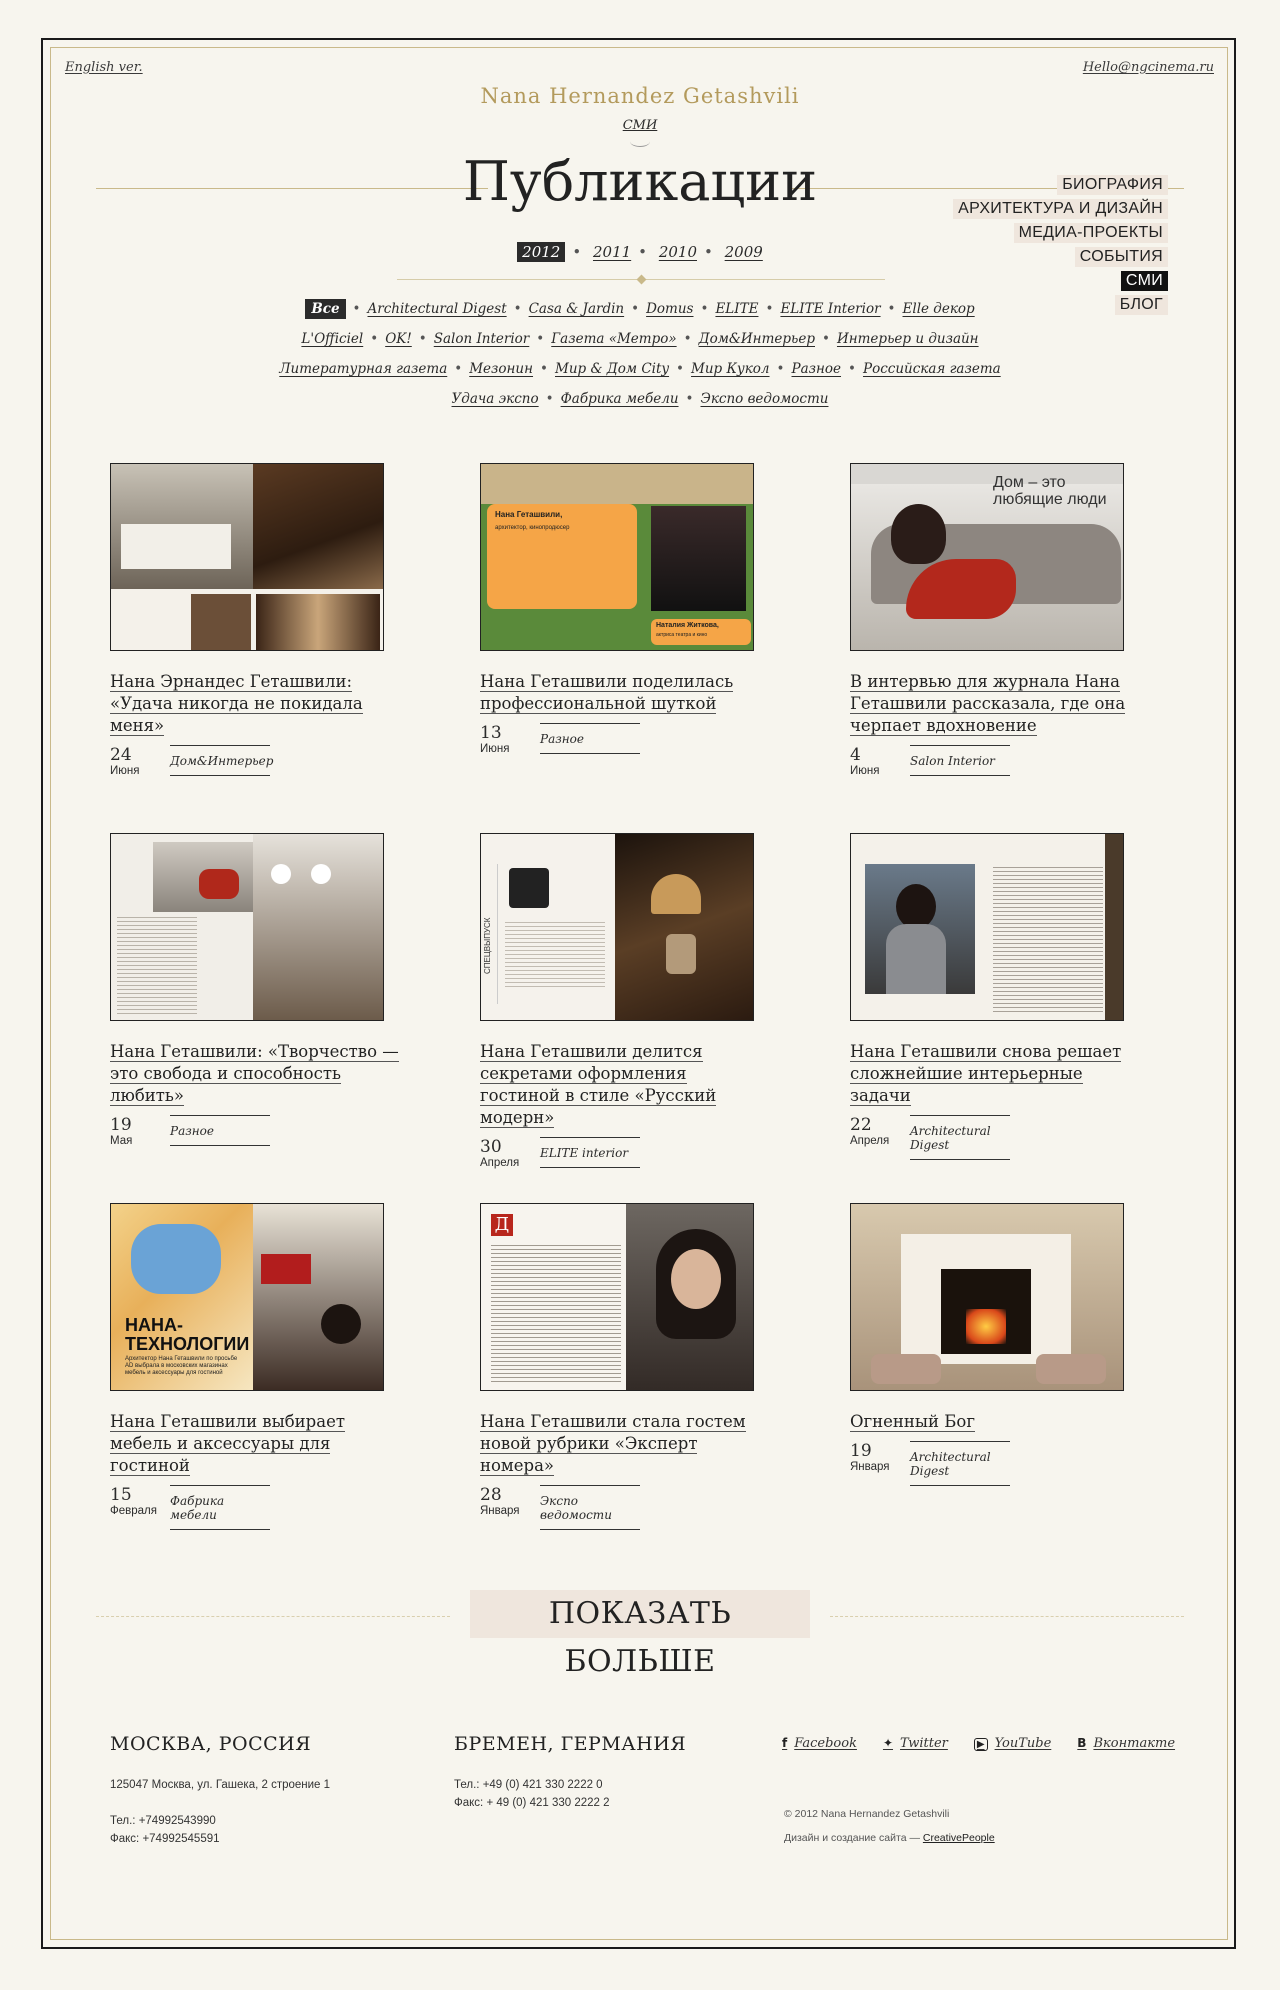 The image size is (1280, 1990). What do you see at coordinates (510, 1153) in the screenshot?
I see `publication-date: 30 Апреля` at bounding box center [510, 1153].